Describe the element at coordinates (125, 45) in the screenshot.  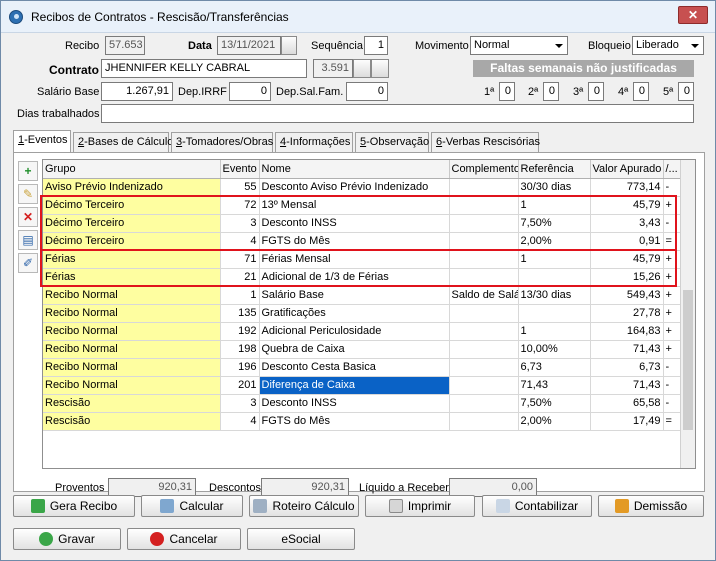
I see `recibo-field: 57.653` at that location.